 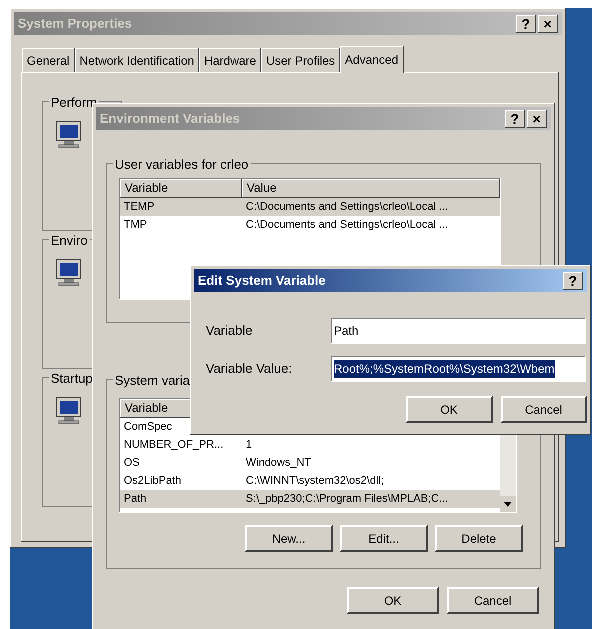 I want to click on push-button: Delete, so click(x=479, y=538).